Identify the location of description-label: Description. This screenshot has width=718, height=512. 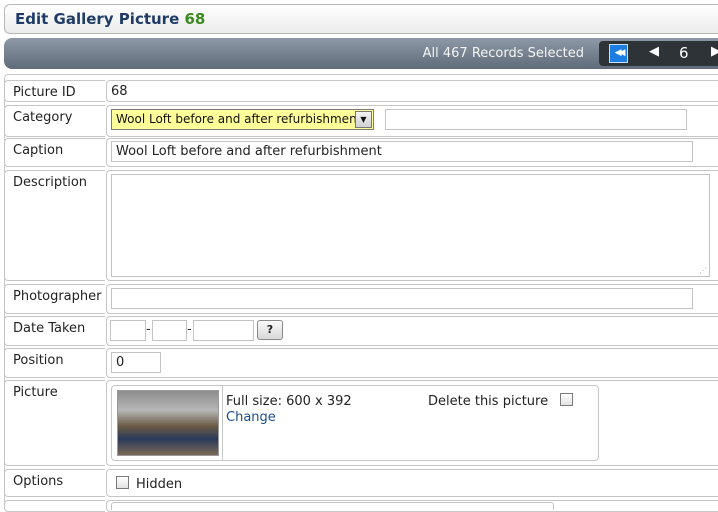
(54, 225).